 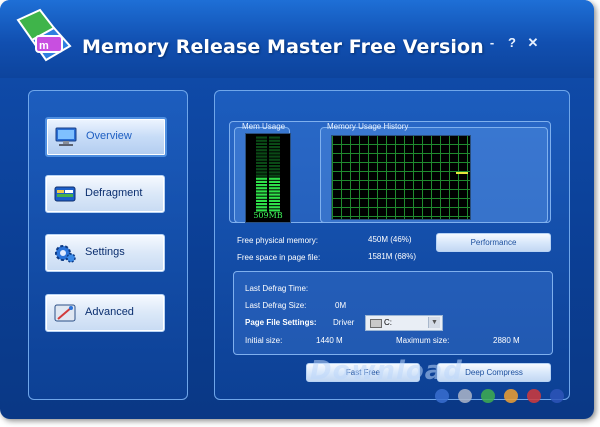 What do you see at coordinates (506, 340) in the screenshot?
I see `maximum-size-value: 2880 M` at bounding box center [506, 340].